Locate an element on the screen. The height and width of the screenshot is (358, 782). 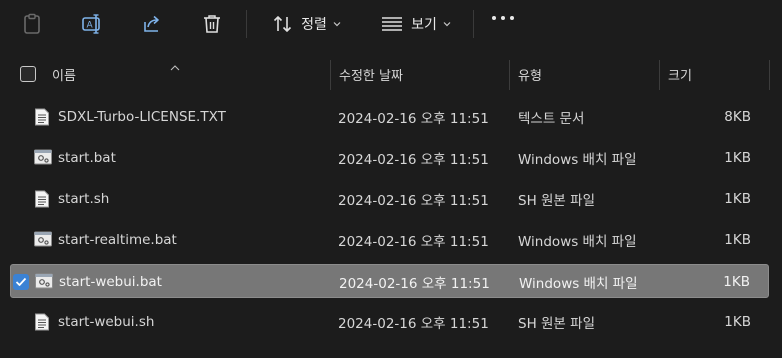
sort-label: 정렬 is located at coordinates (314, 25).